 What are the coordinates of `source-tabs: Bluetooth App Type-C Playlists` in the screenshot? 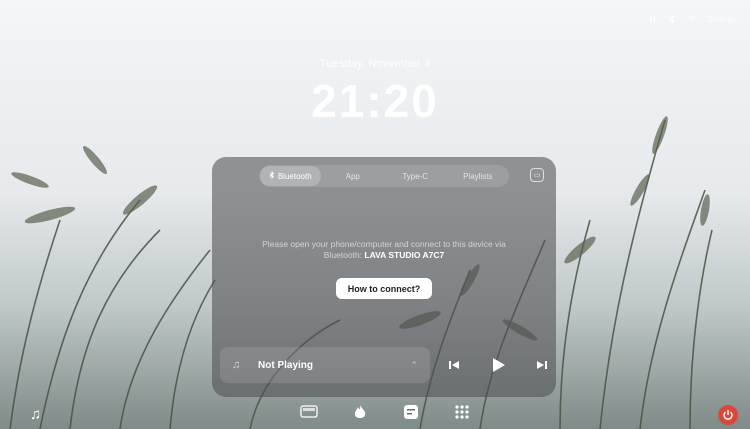 It's located at (384, 176).